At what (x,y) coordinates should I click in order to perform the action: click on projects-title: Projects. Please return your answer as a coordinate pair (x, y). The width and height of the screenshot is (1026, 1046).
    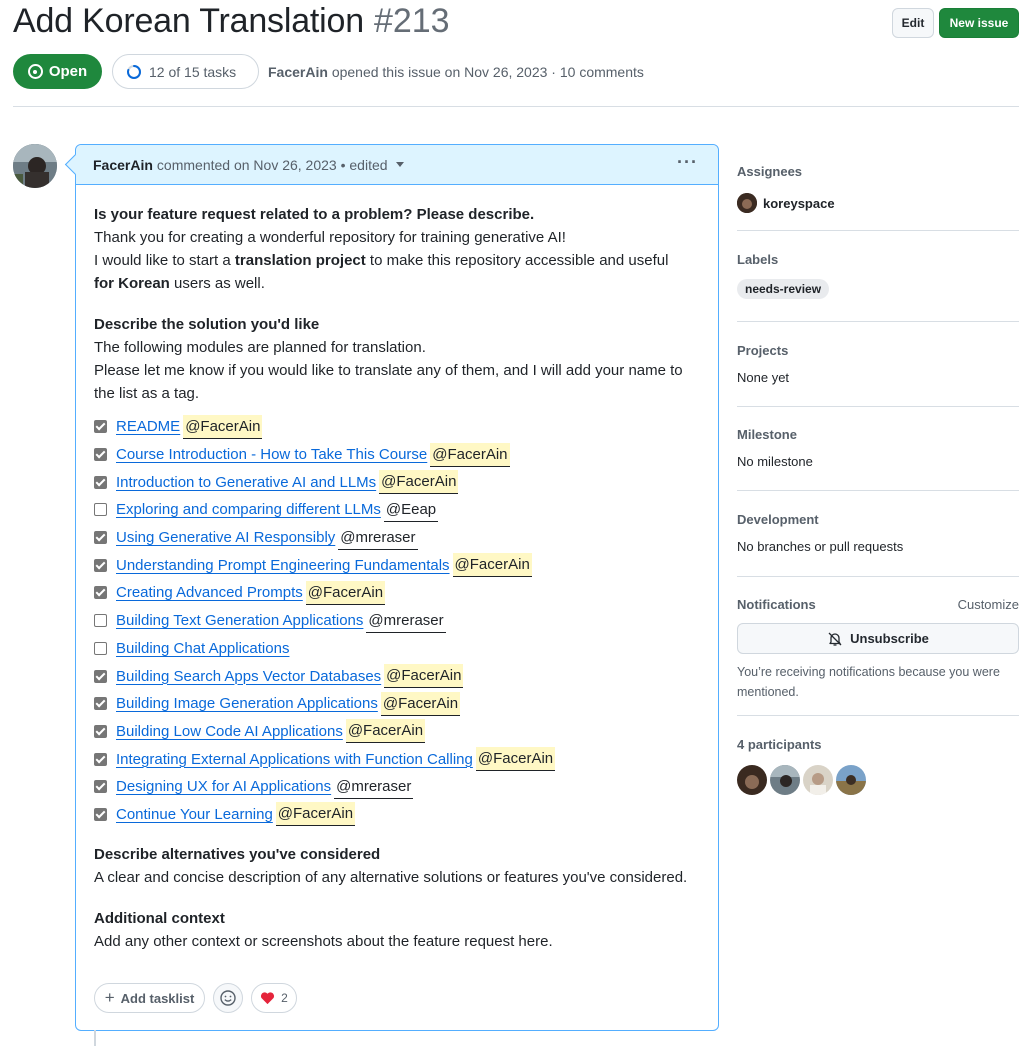
    Looking at the image, I should click on (878, 350).